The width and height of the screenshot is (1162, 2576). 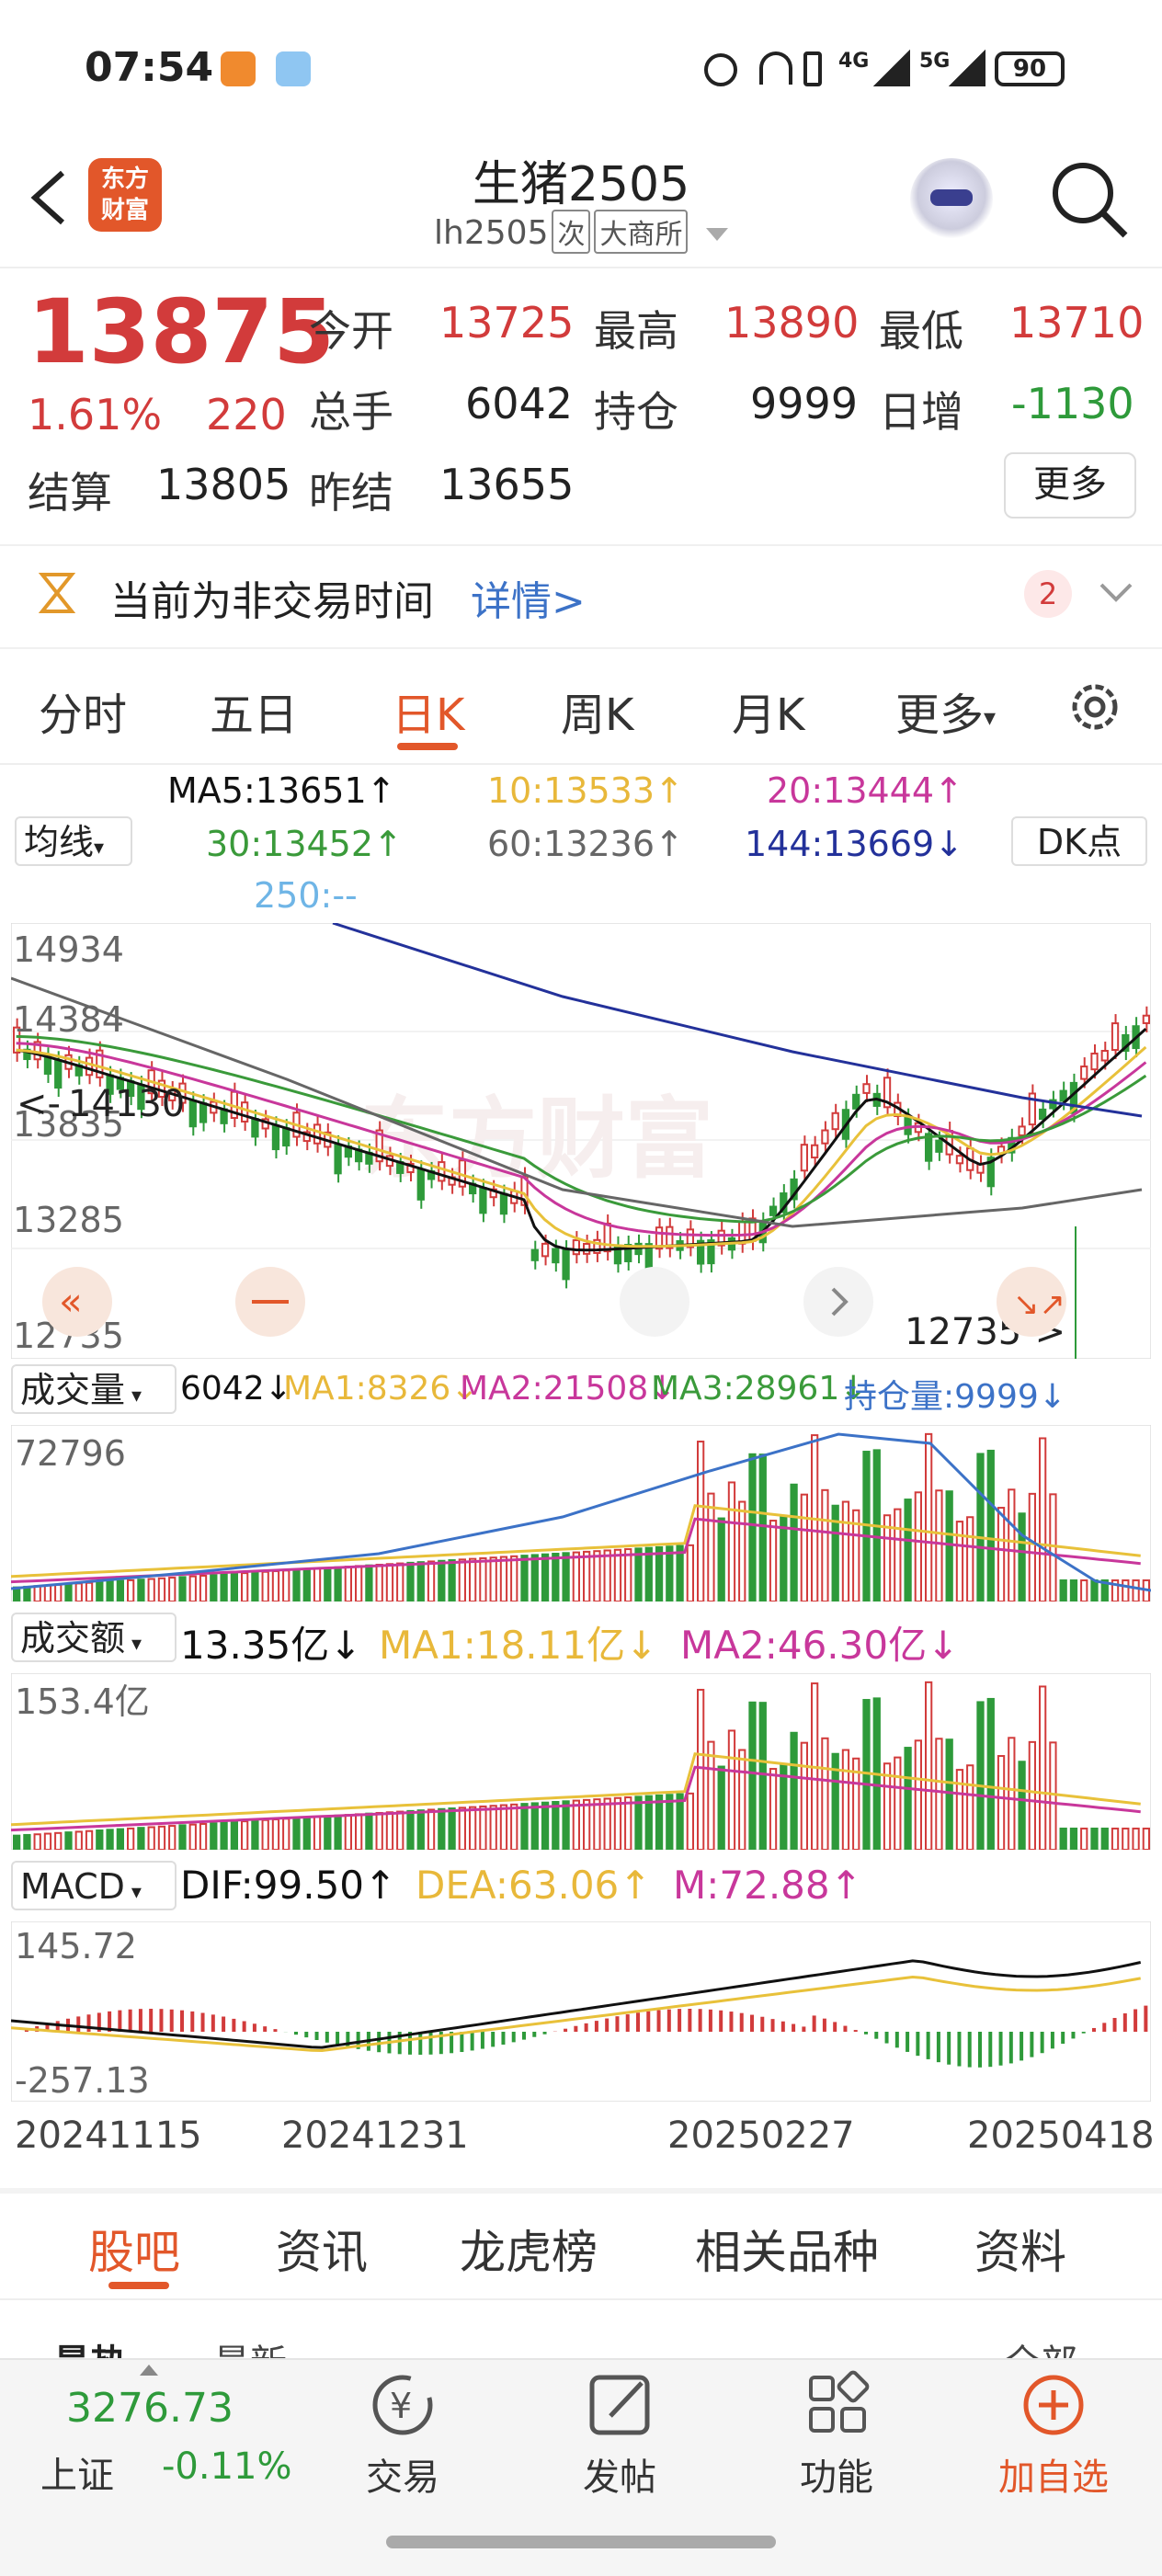 I want to click on notice-count-badge: 2, so click(x=1048, y=594).